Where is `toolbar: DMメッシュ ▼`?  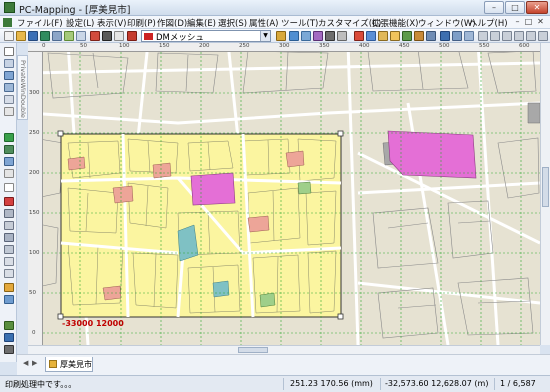
toolbar: DMメッシュ ▼ is located at coordinates (275, 36).